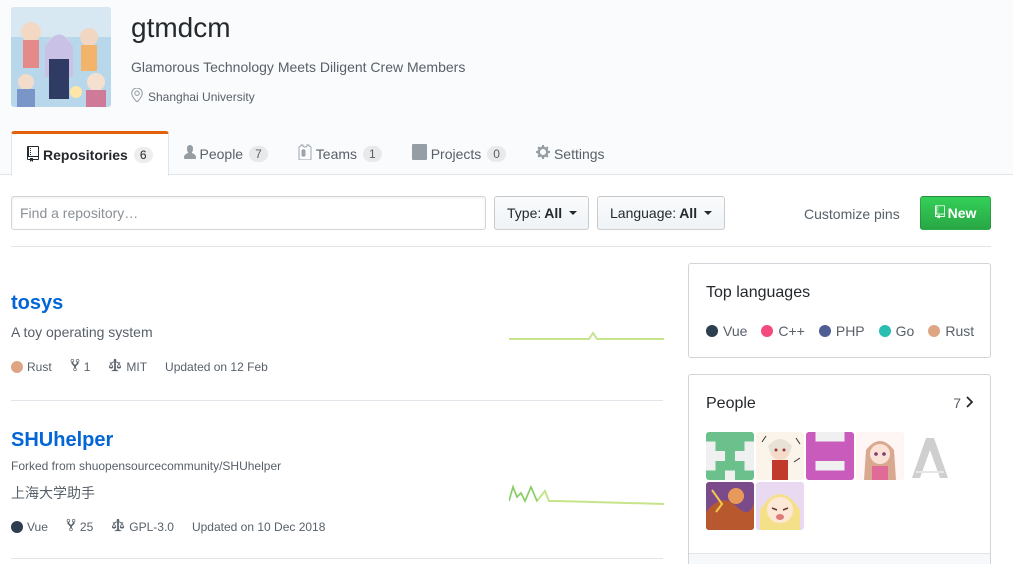 The image size is (1013, 564). What do you see at coordinates (643, 213) in the screenshot?
I see `language-filter-label: Language:` at bounding box center [643, 213].